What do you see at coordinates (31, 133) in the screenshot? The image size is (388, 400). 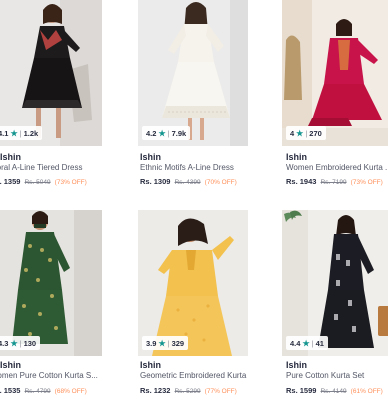 I see `rating-count: 1.2k` at bounding box center [31, 133].